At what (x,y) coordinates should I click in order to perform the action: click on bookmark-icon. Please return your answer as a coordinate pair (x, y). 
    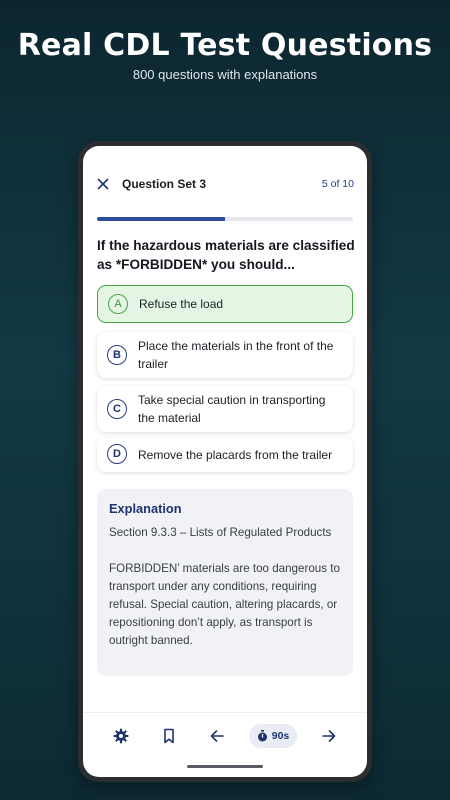
    Looking at the image, I should click on (169, 736).